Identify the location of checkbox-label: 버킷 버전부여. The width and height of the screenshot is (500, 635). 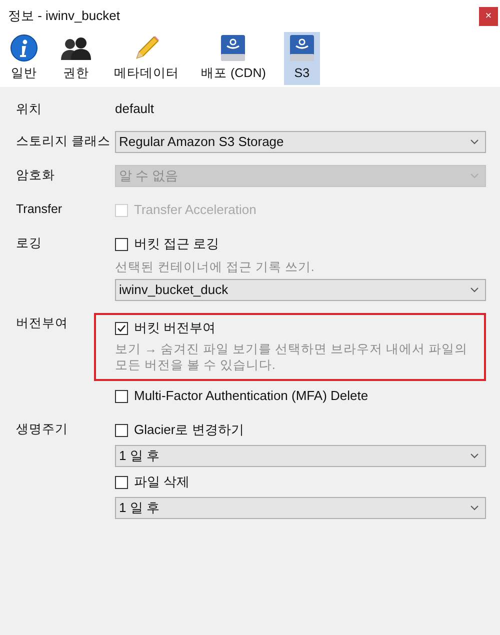
(175, 328).